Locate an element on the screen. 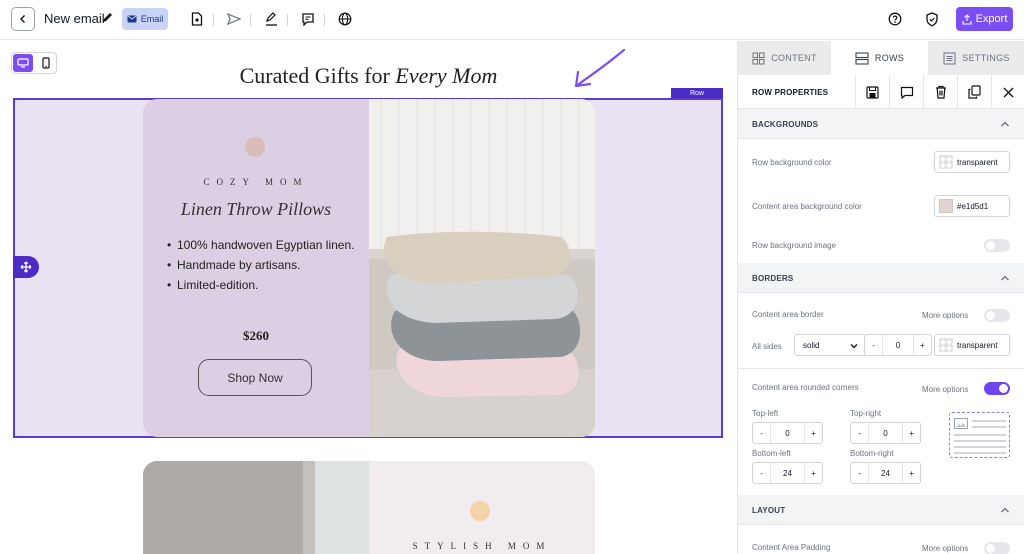 Image resolution: width=1024 pixels, height=554 pixels. back-button is located at coordinates (23, 19).